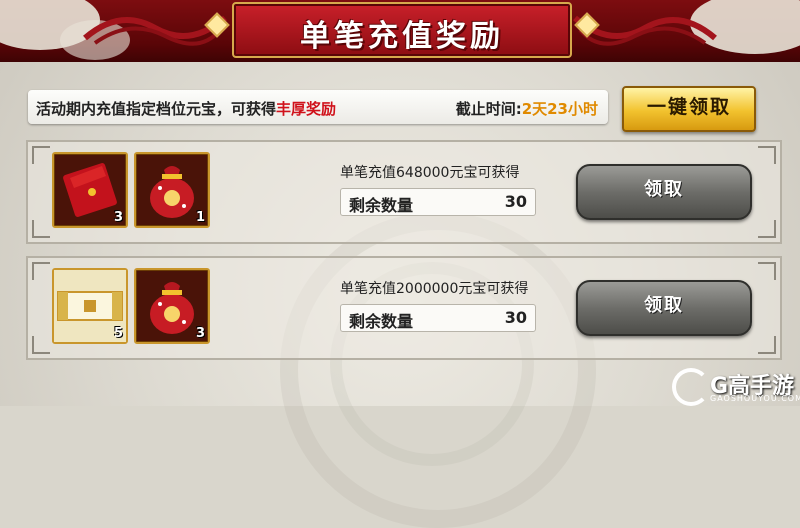  I want to click on event-description: 活动期内充值指定档位元宝，可获得丰厚奖励, so click(186, 108).